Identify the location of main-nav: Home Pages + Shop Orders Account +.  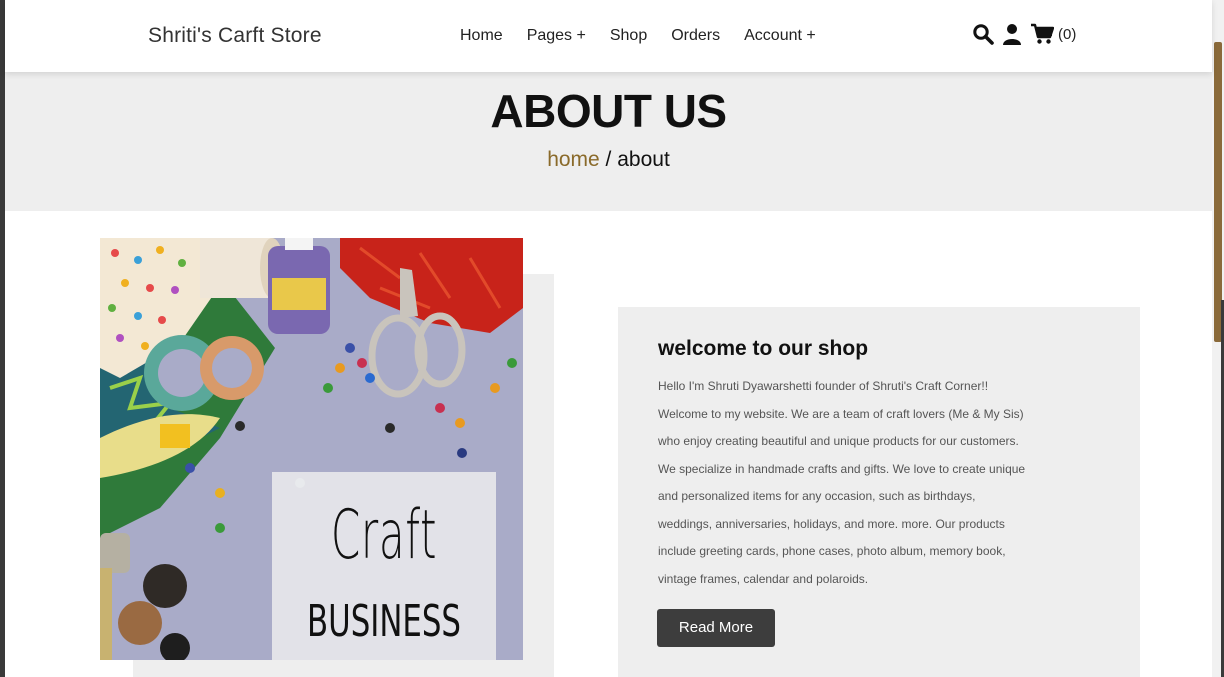
(638, 36).